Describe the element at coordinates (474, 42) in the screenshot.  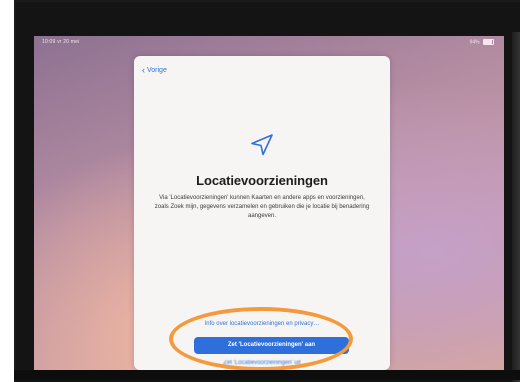
I see `battery-percentage: 94%` at that location.